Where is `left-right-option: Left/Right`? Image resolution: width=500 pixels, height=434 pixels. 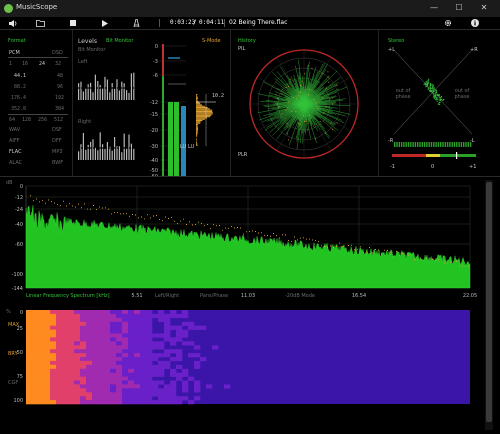
left-right-option: Left/Right is located at coordinates (167, 296).